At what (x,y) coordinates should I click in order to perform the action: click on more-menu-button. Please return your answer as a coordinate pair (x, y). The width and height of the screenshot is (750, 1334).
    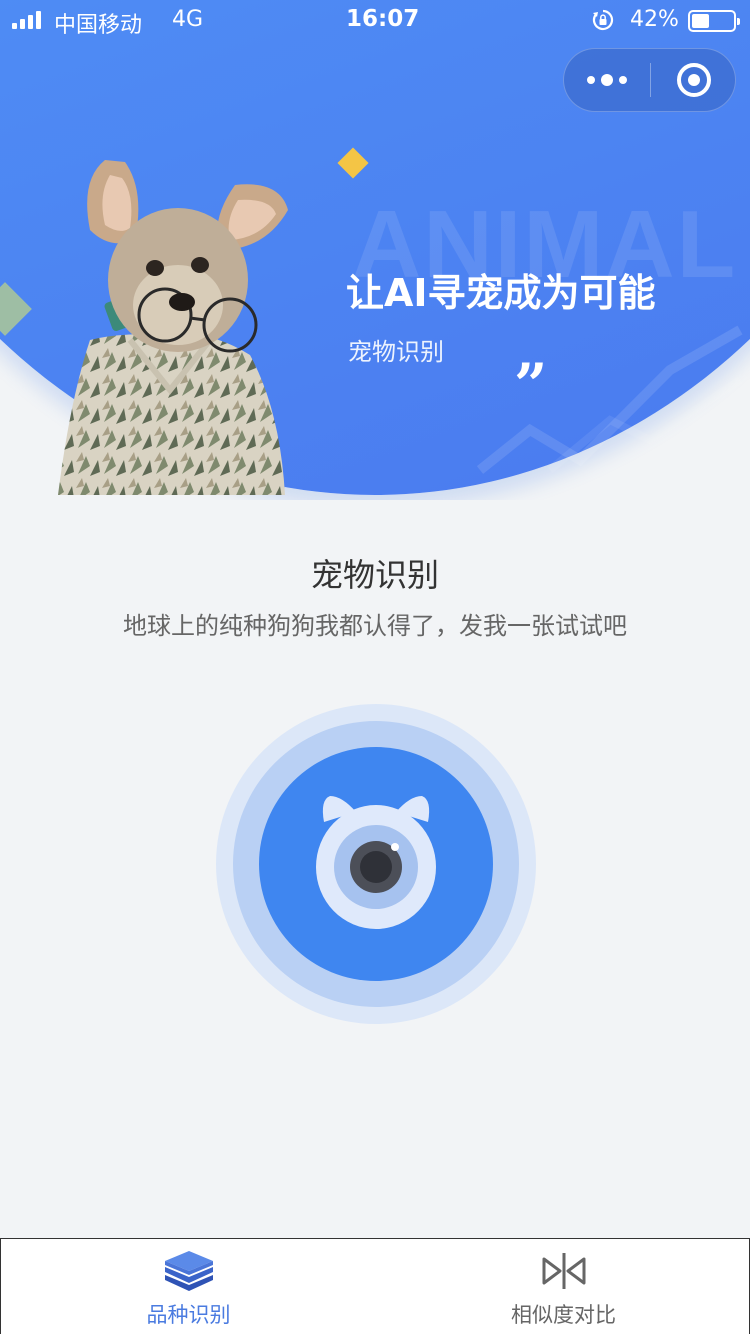
    Looking at the image, I should click on (607, 80).